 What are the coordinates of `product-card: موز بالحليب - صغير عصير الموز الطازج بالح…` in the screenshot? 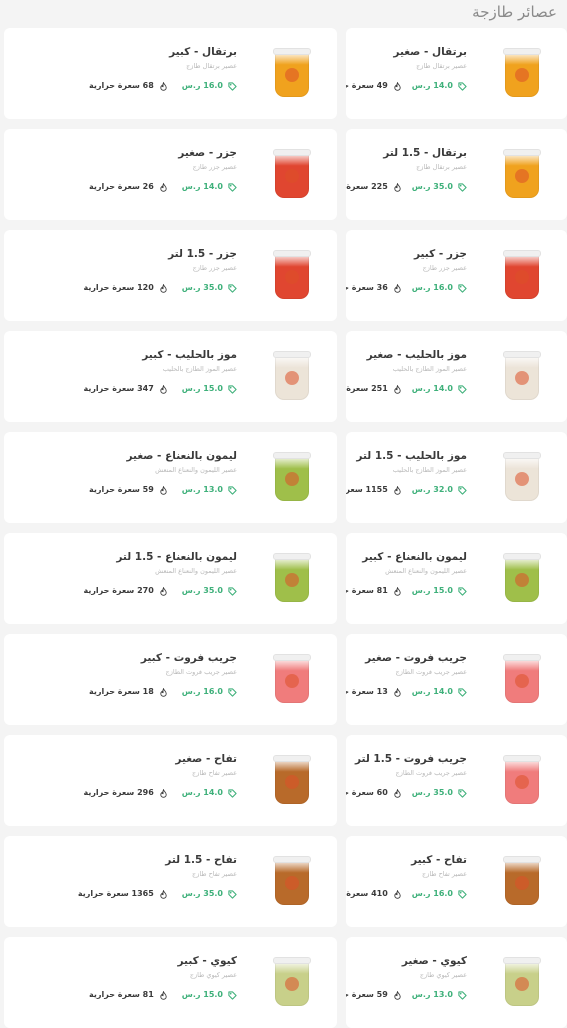 It's located at (456, 376).